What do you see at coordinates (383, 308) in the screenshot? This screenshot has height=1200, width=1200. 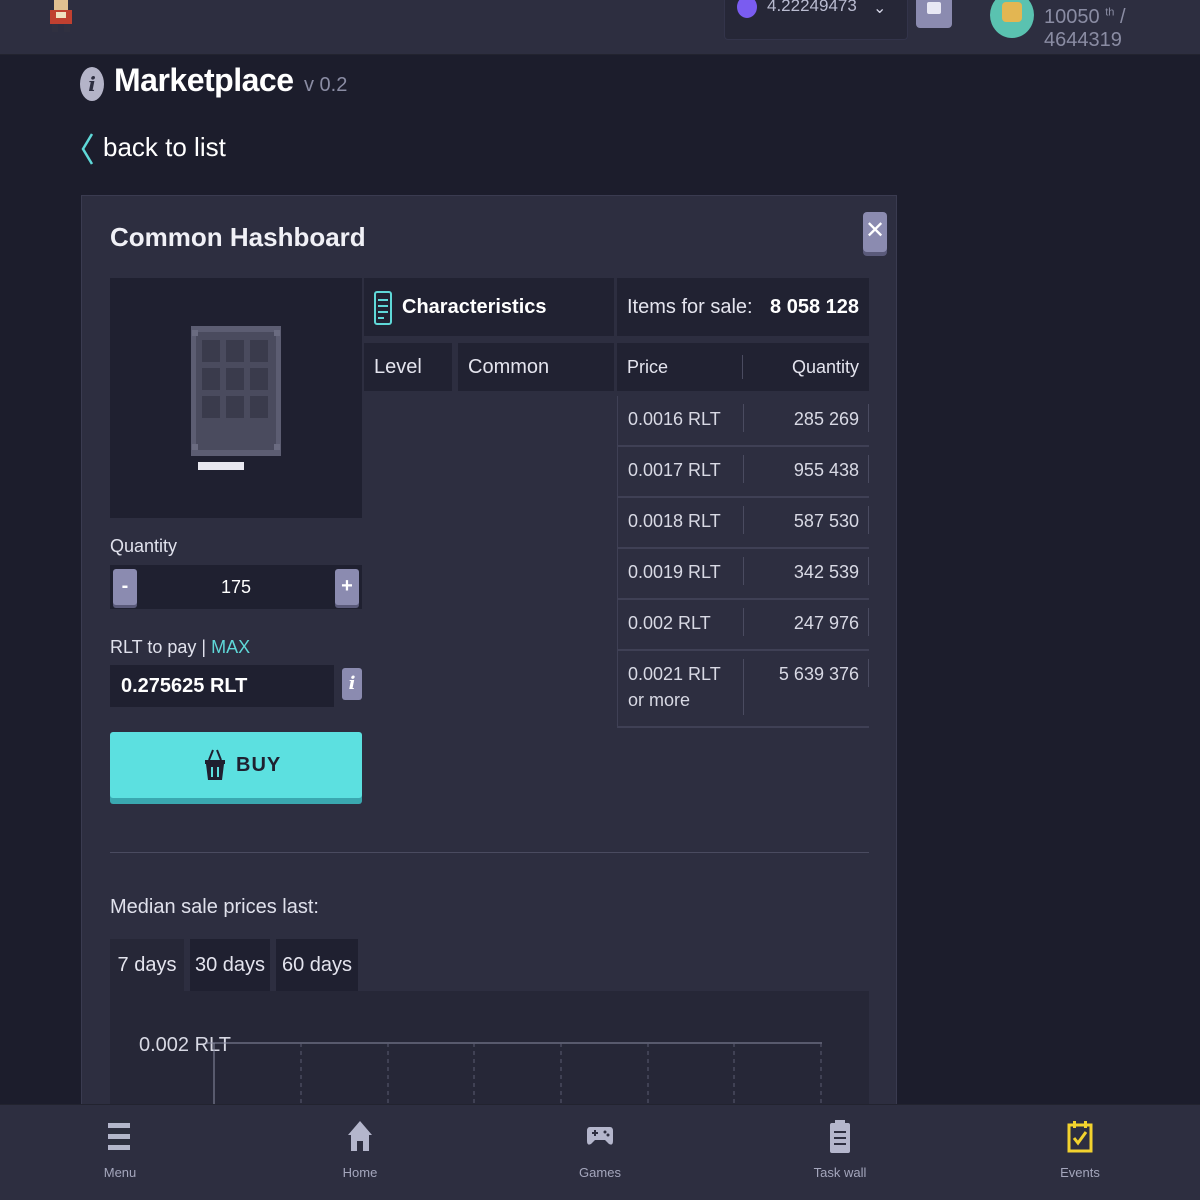 I see `document-icon` at bounding box center [383, 308].